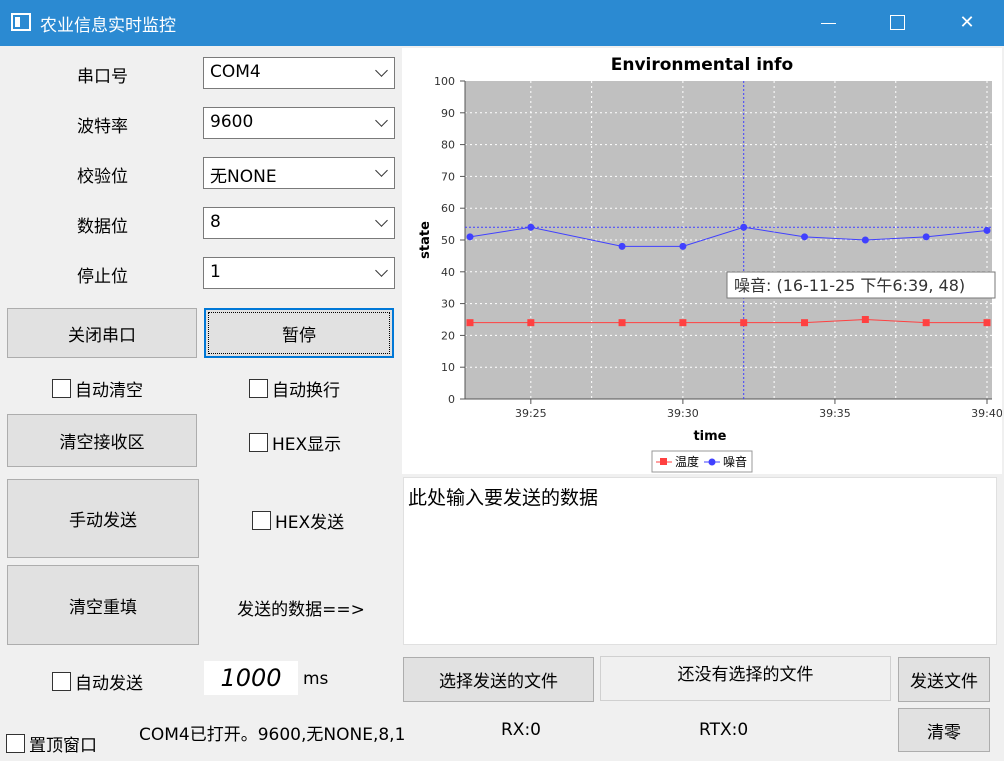 The width and height of the screenshot is (1004, 761). What do you see at coordinates (849, 285) in the screenshot?
I see `tooltip-text: 噪音: (16-11-25 下午6:39, 48)` at bounding box center [849, 285].